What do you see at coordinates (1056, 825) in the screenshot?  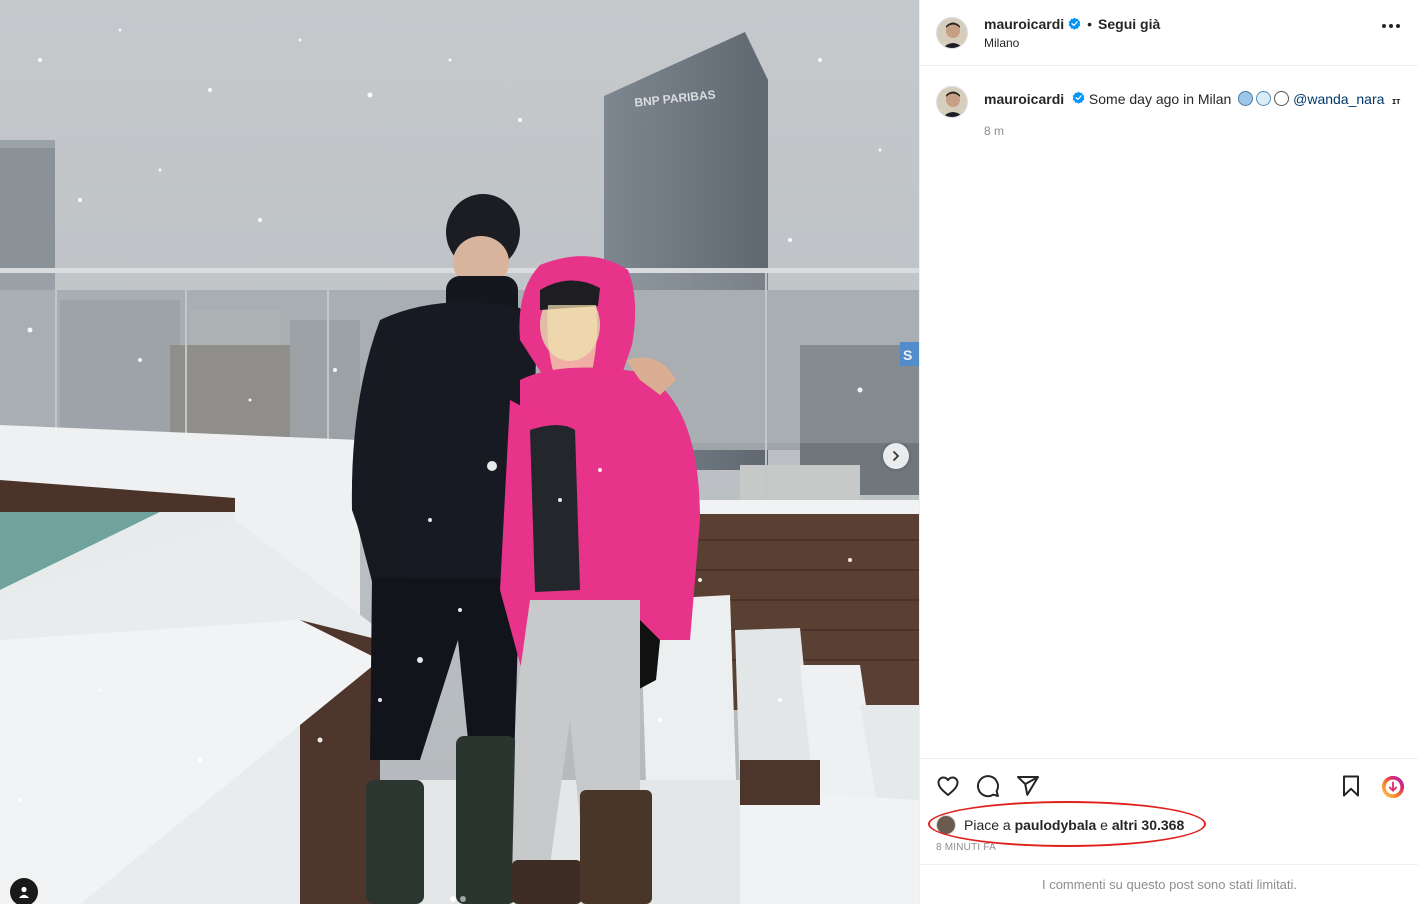 I see `liker-username: paulodybala` at bounding box center [1056, 825].